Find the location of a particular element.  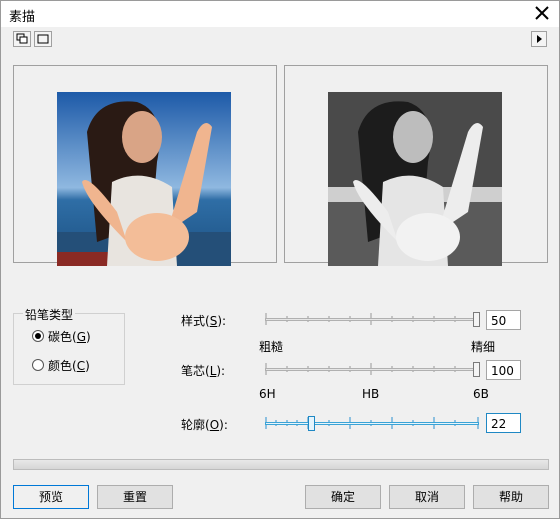

radio-carbon is located at coordinates (38, 336).